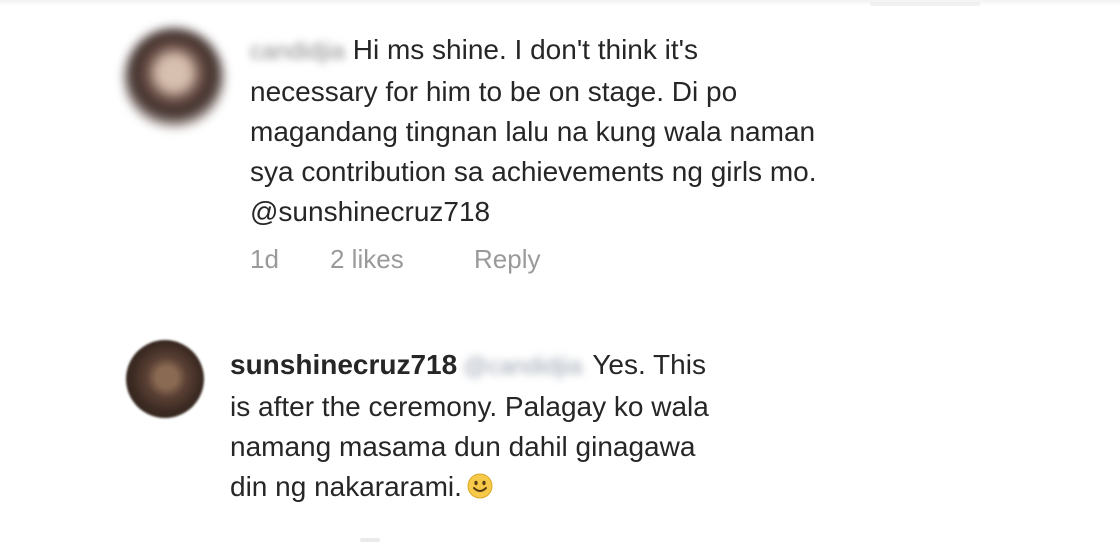 The width and height of the screenshot is (1120, 556). What do you see at coordinates (494, 91) in the screenshot?
I see `comment-line: necessary for him to be on stage. Di po` at bounding box center [494, 91].